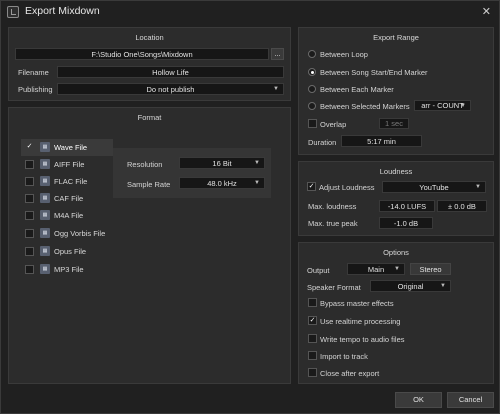  Describe the element at coordinates (344, 54) in the screenshot. I see `range-label-loop: Between Loop` at that location.